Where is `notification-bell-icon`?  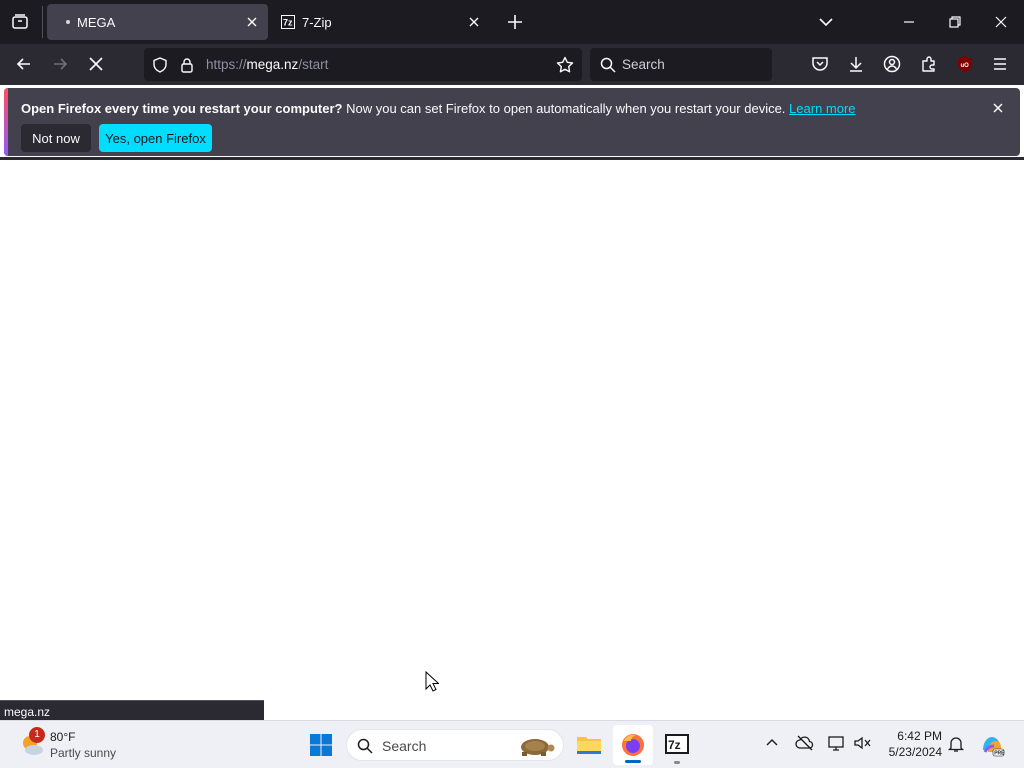 notification-bell-icon is located at coordinates (956, 744).